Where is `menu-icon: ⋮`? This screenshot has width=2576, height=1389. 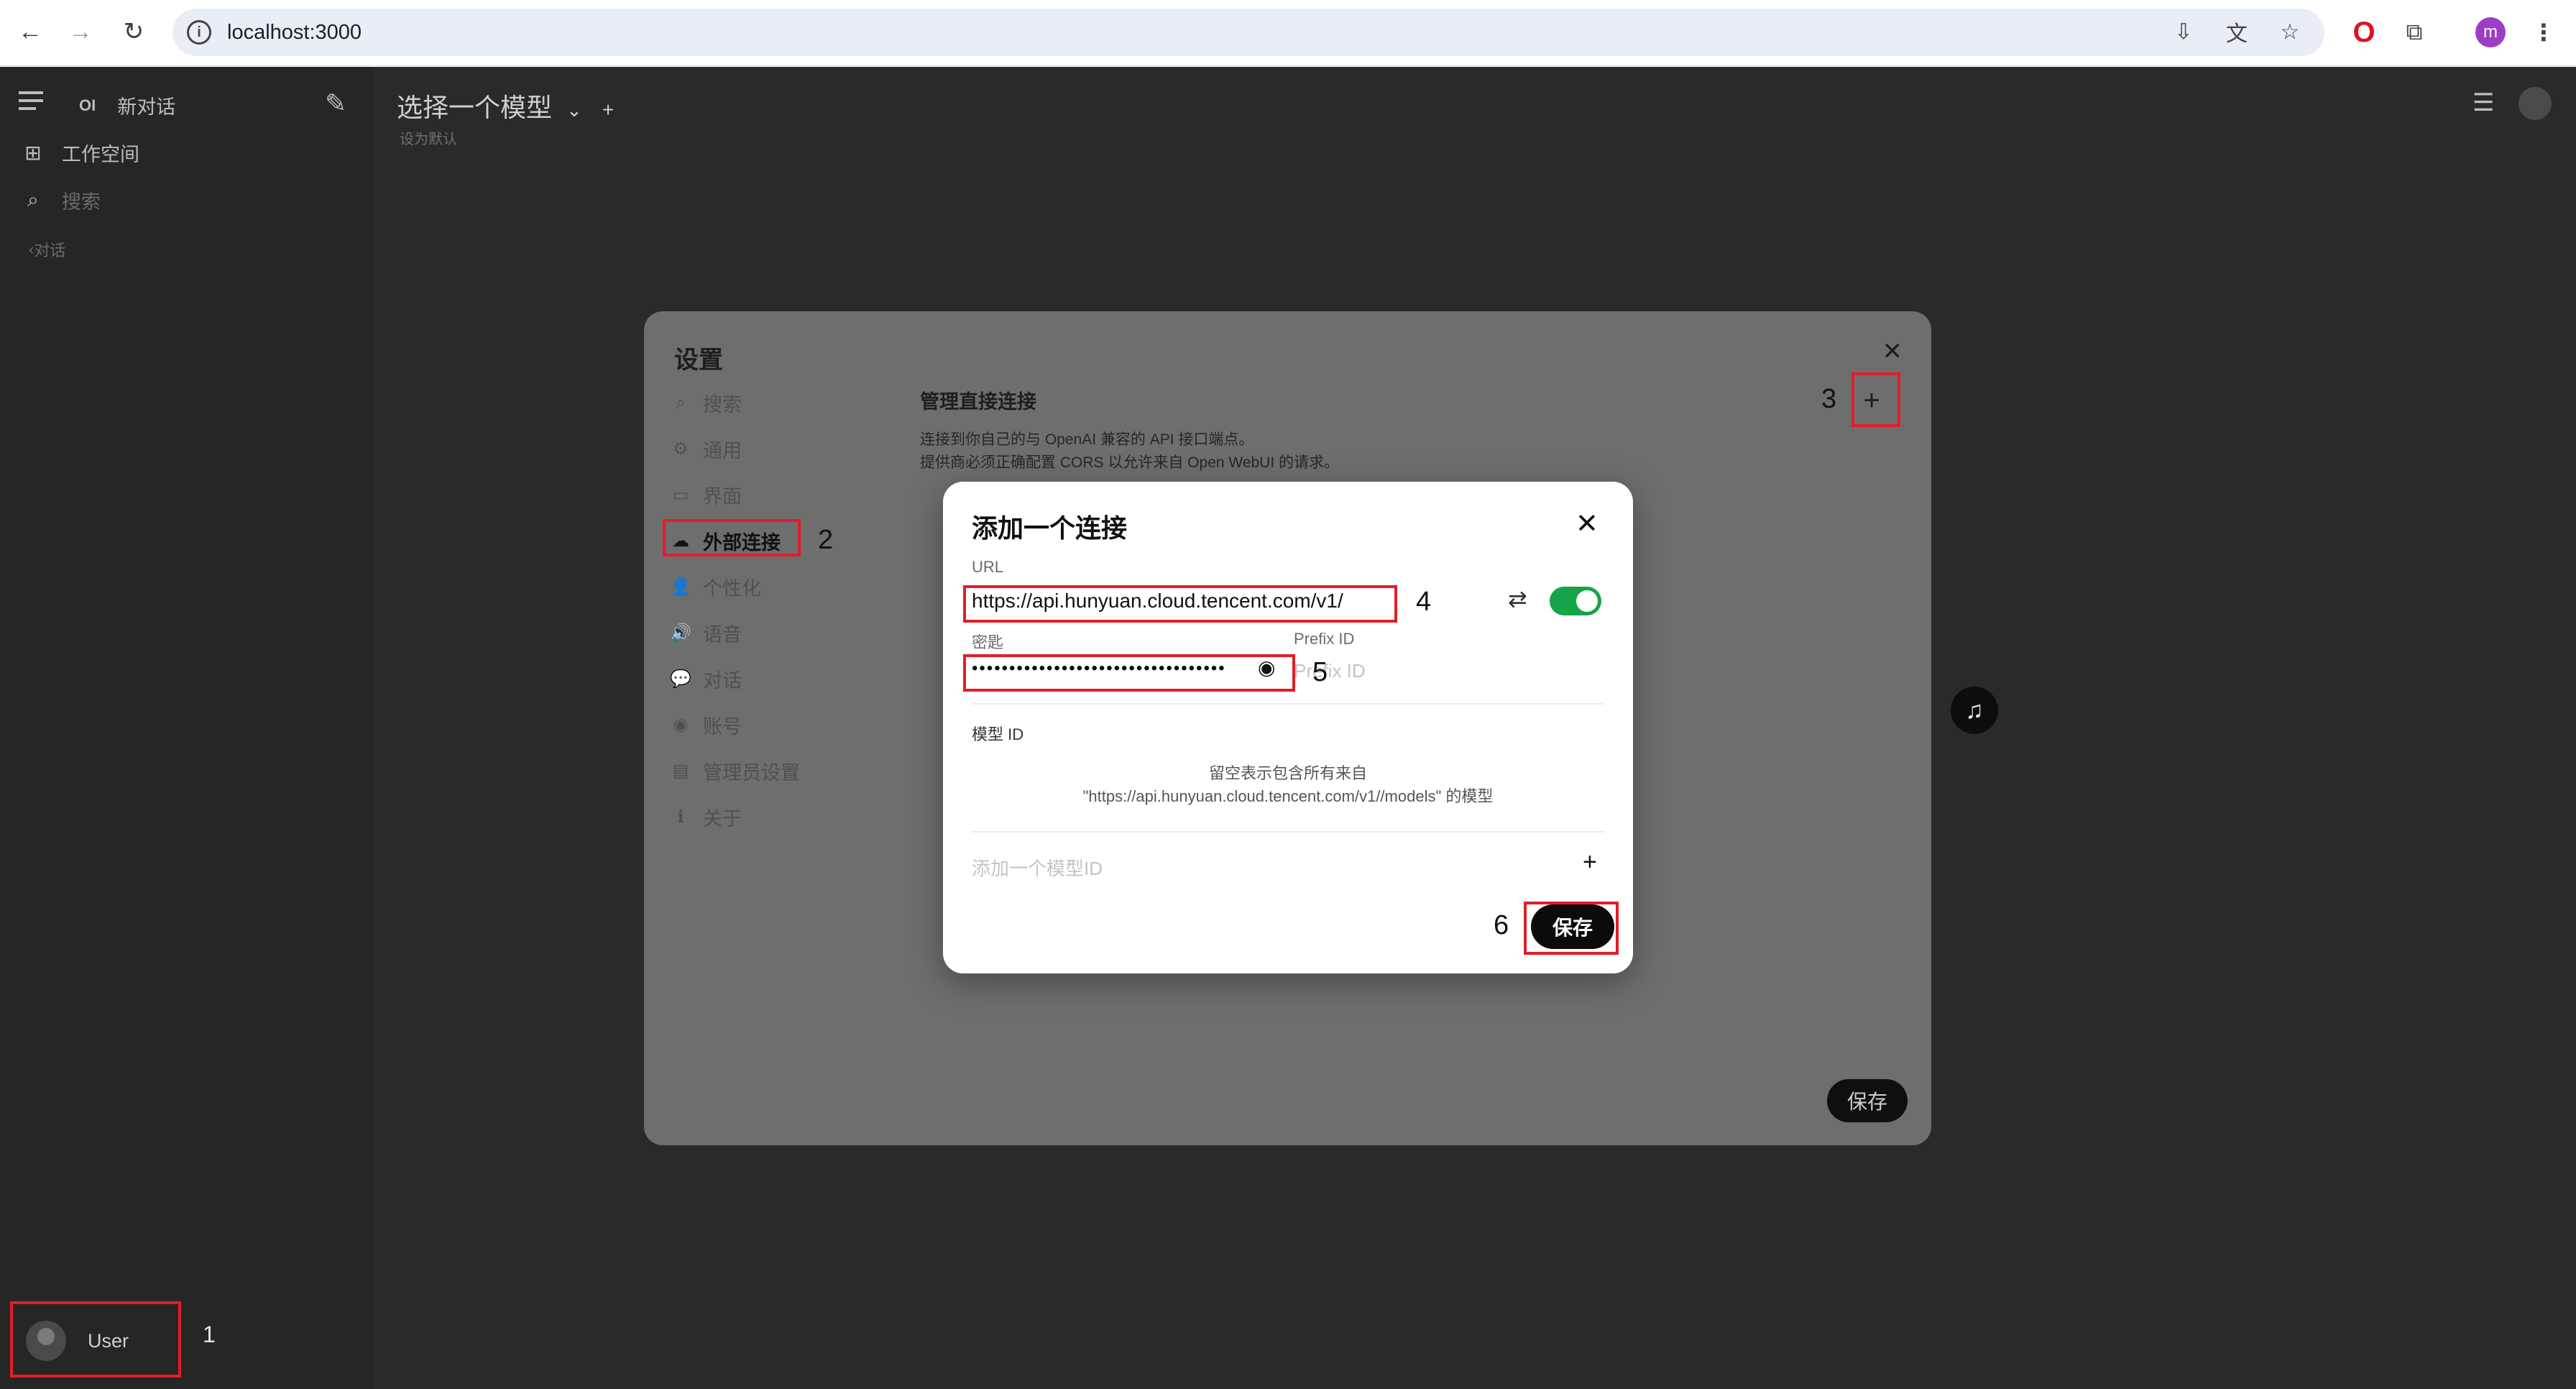
menu-icon: ⋮ is located at coordinates (2543, 32).